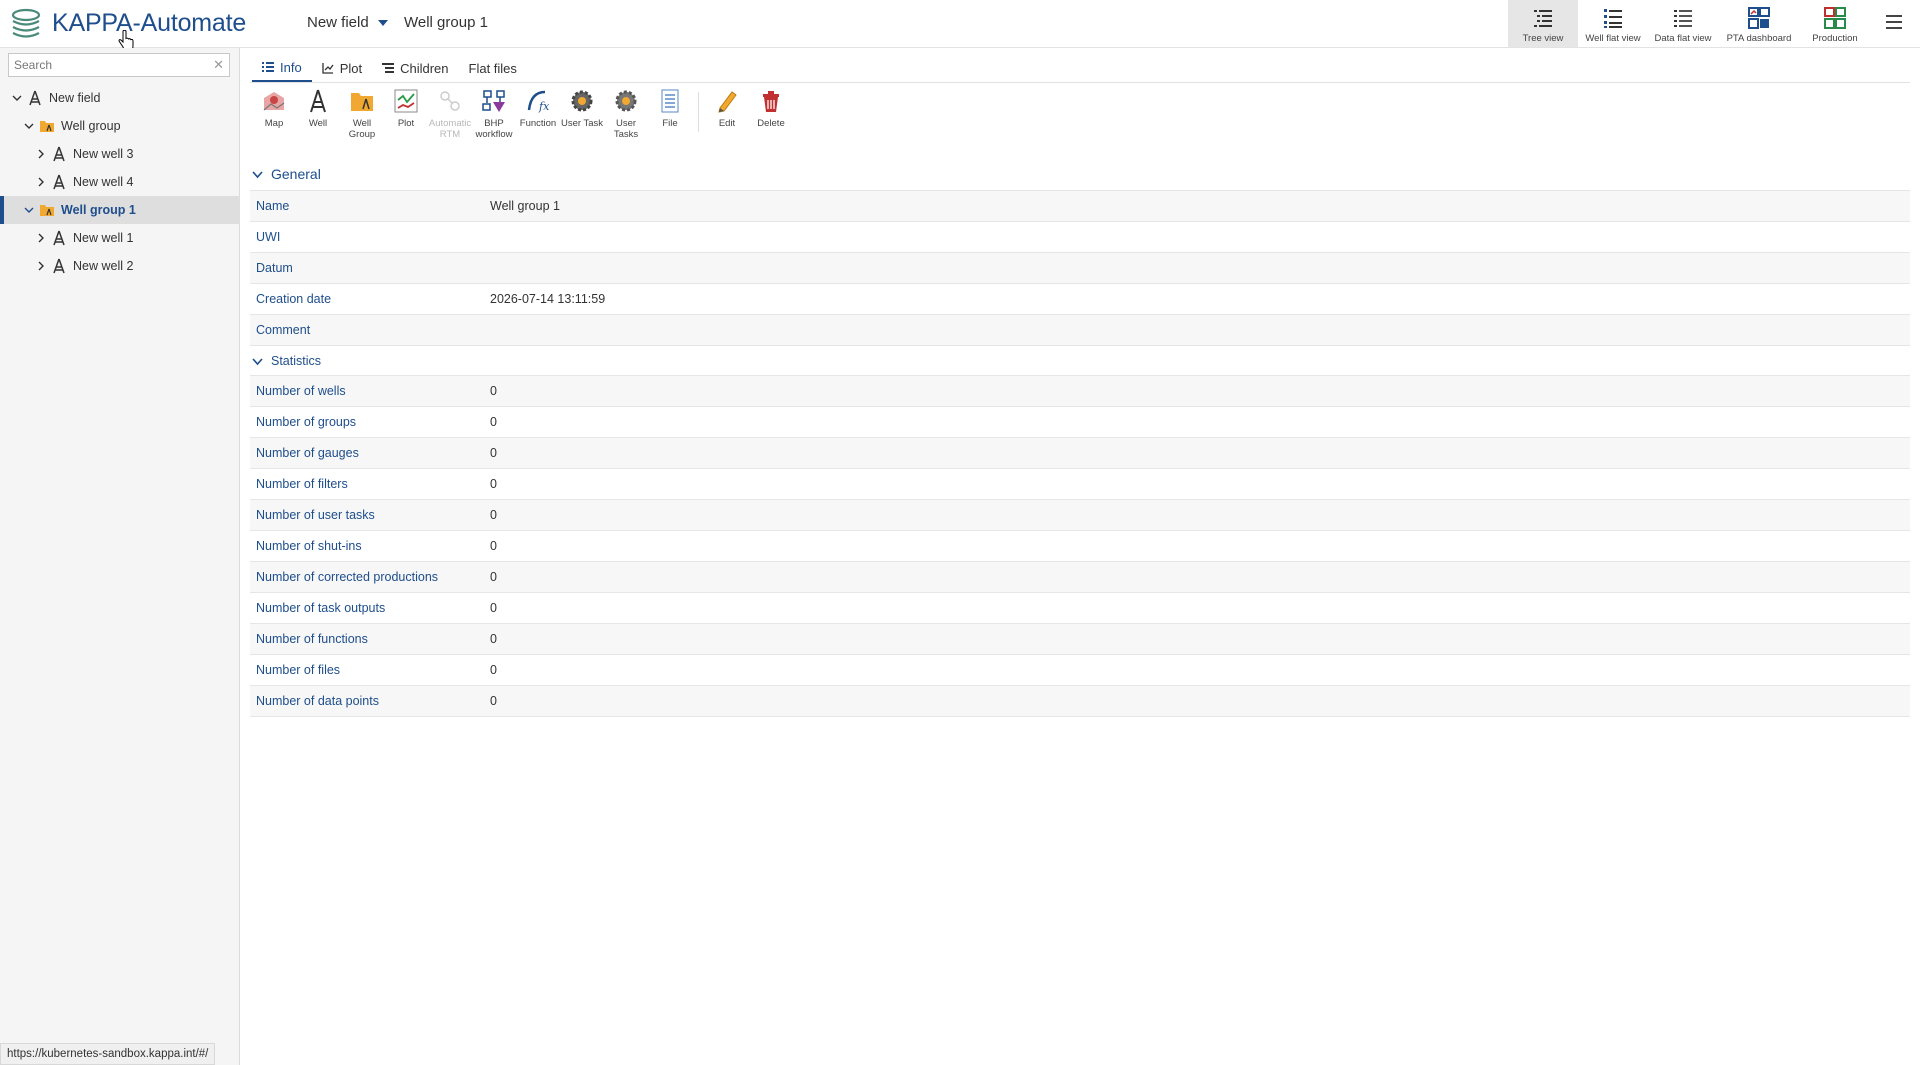  I want to click on tab-label: Children, so click(424, 68).